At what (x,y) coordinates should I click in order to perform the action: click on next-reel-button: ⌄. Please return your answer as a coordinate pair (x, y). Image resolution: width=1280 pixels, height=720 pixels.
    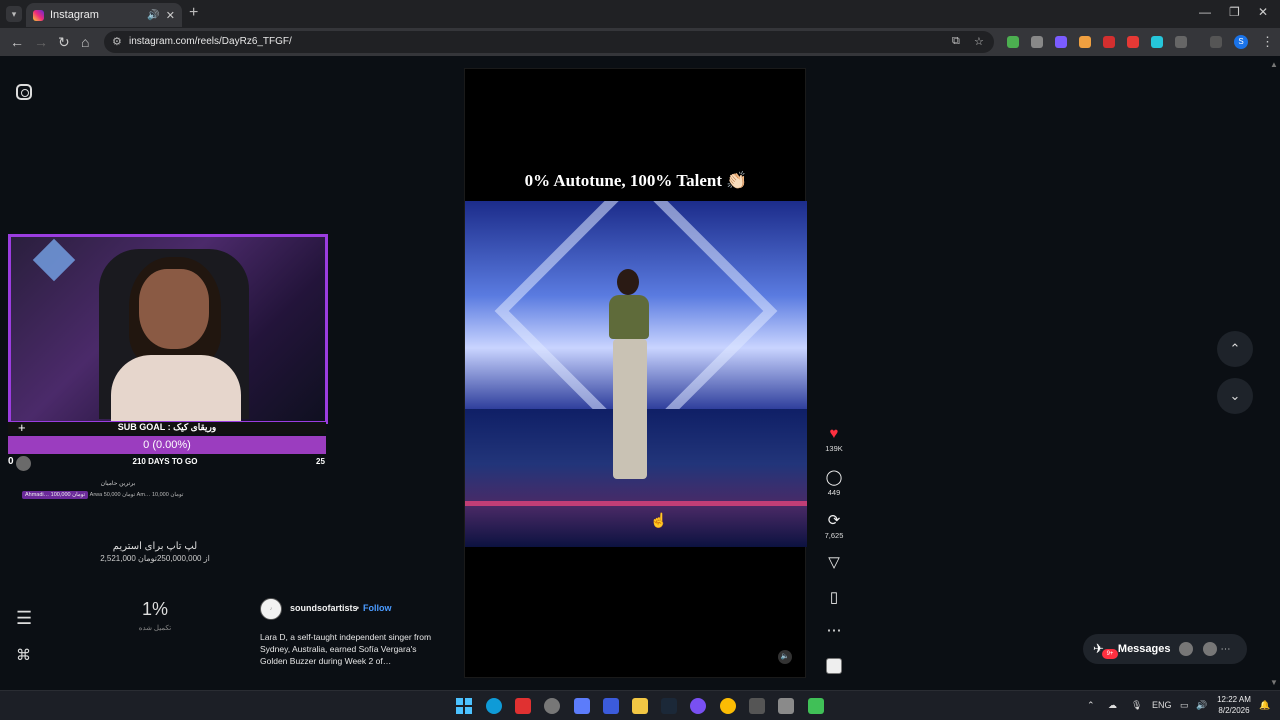
    Looking at the image, I should click on (1235, 396).